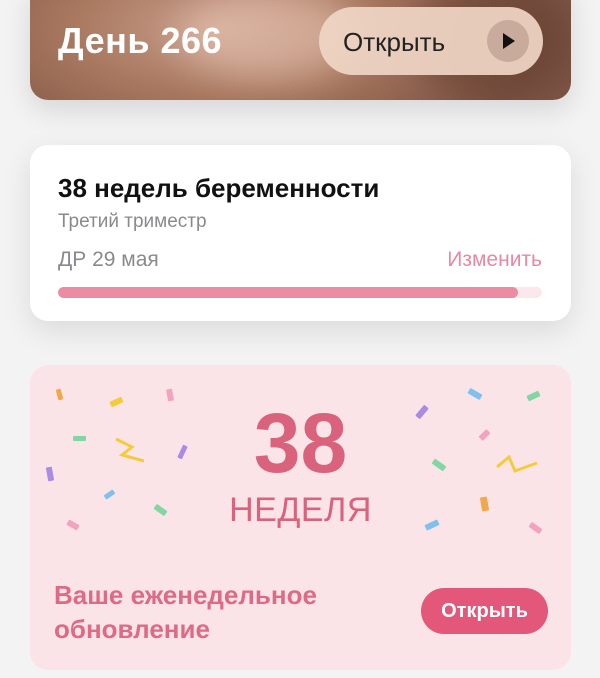 Image resolution: width=600 pixels, height=678 pixels. What do you see at coordinates (484, 611) in the screenshot?
I see `weekly-update-open-button: Открыть` at bounding box center [484, 611].